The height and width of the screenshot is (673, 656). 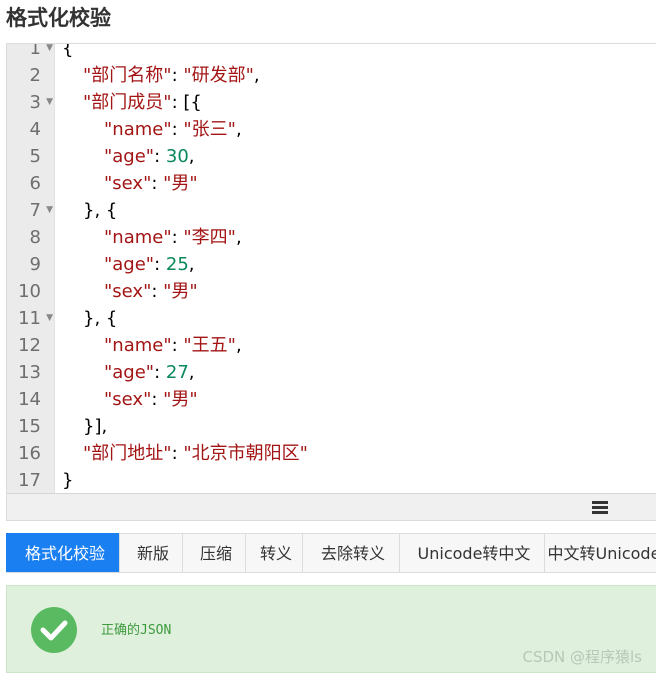 What do you see at coordinates (216, 552) in the screenshot?
I see `tab-2: 压缩` at bounding box center [216, 552].